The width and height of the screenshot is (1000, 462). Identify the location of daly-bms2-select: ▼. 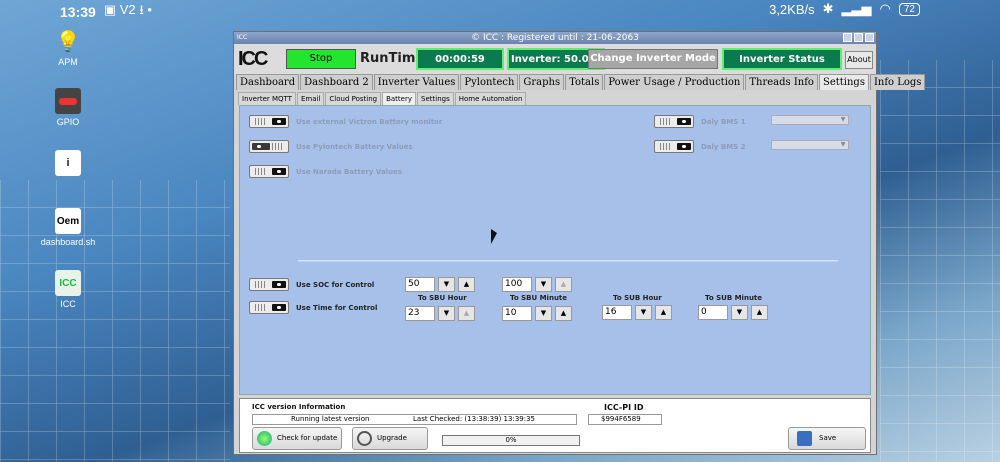
(810, 145).